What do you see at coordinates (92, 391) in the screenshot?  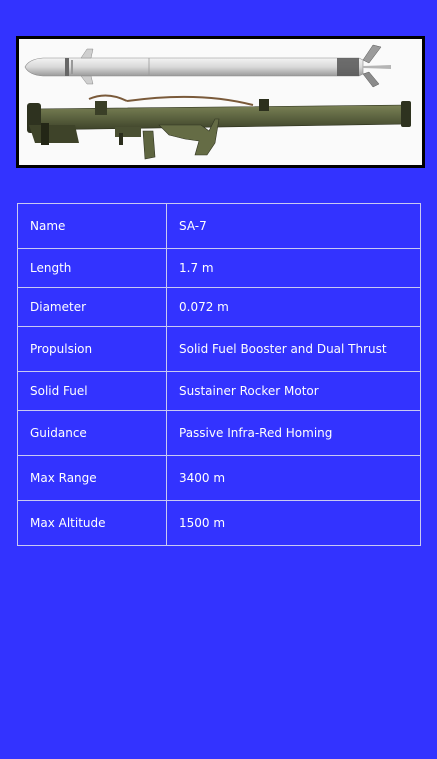 I see `spec-label: Solid Fuel` at bounding box center [92, 391].